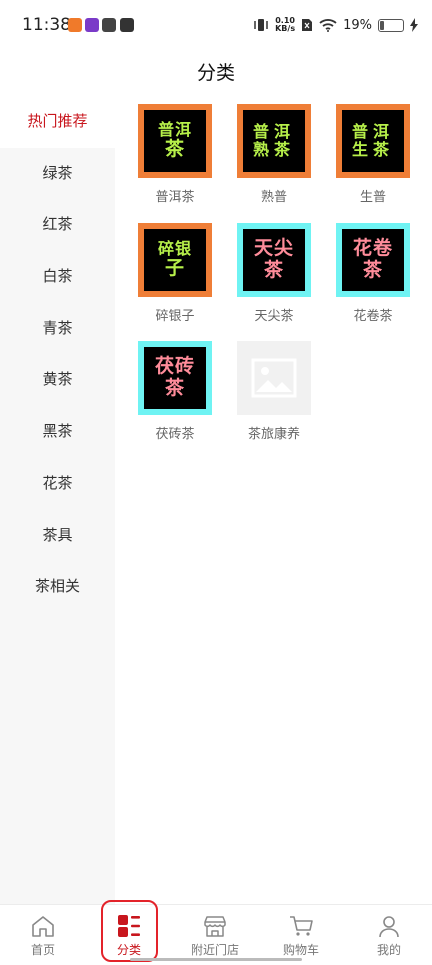 This screenshot has width=432, height=965. I want to click on battery-icon, so click(391, 25).